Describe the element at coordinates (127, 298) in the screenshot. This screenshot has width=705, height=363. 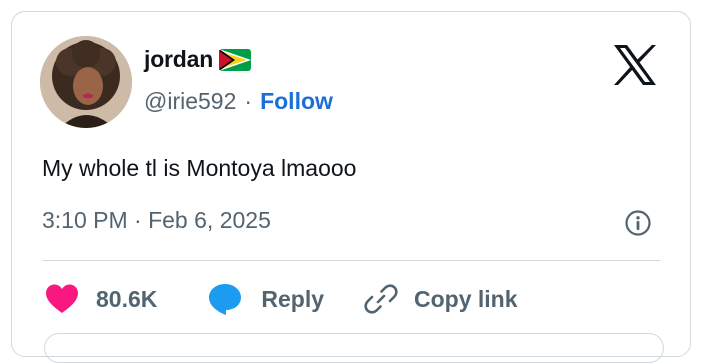
I see `like-count: 80.6K` at that location.